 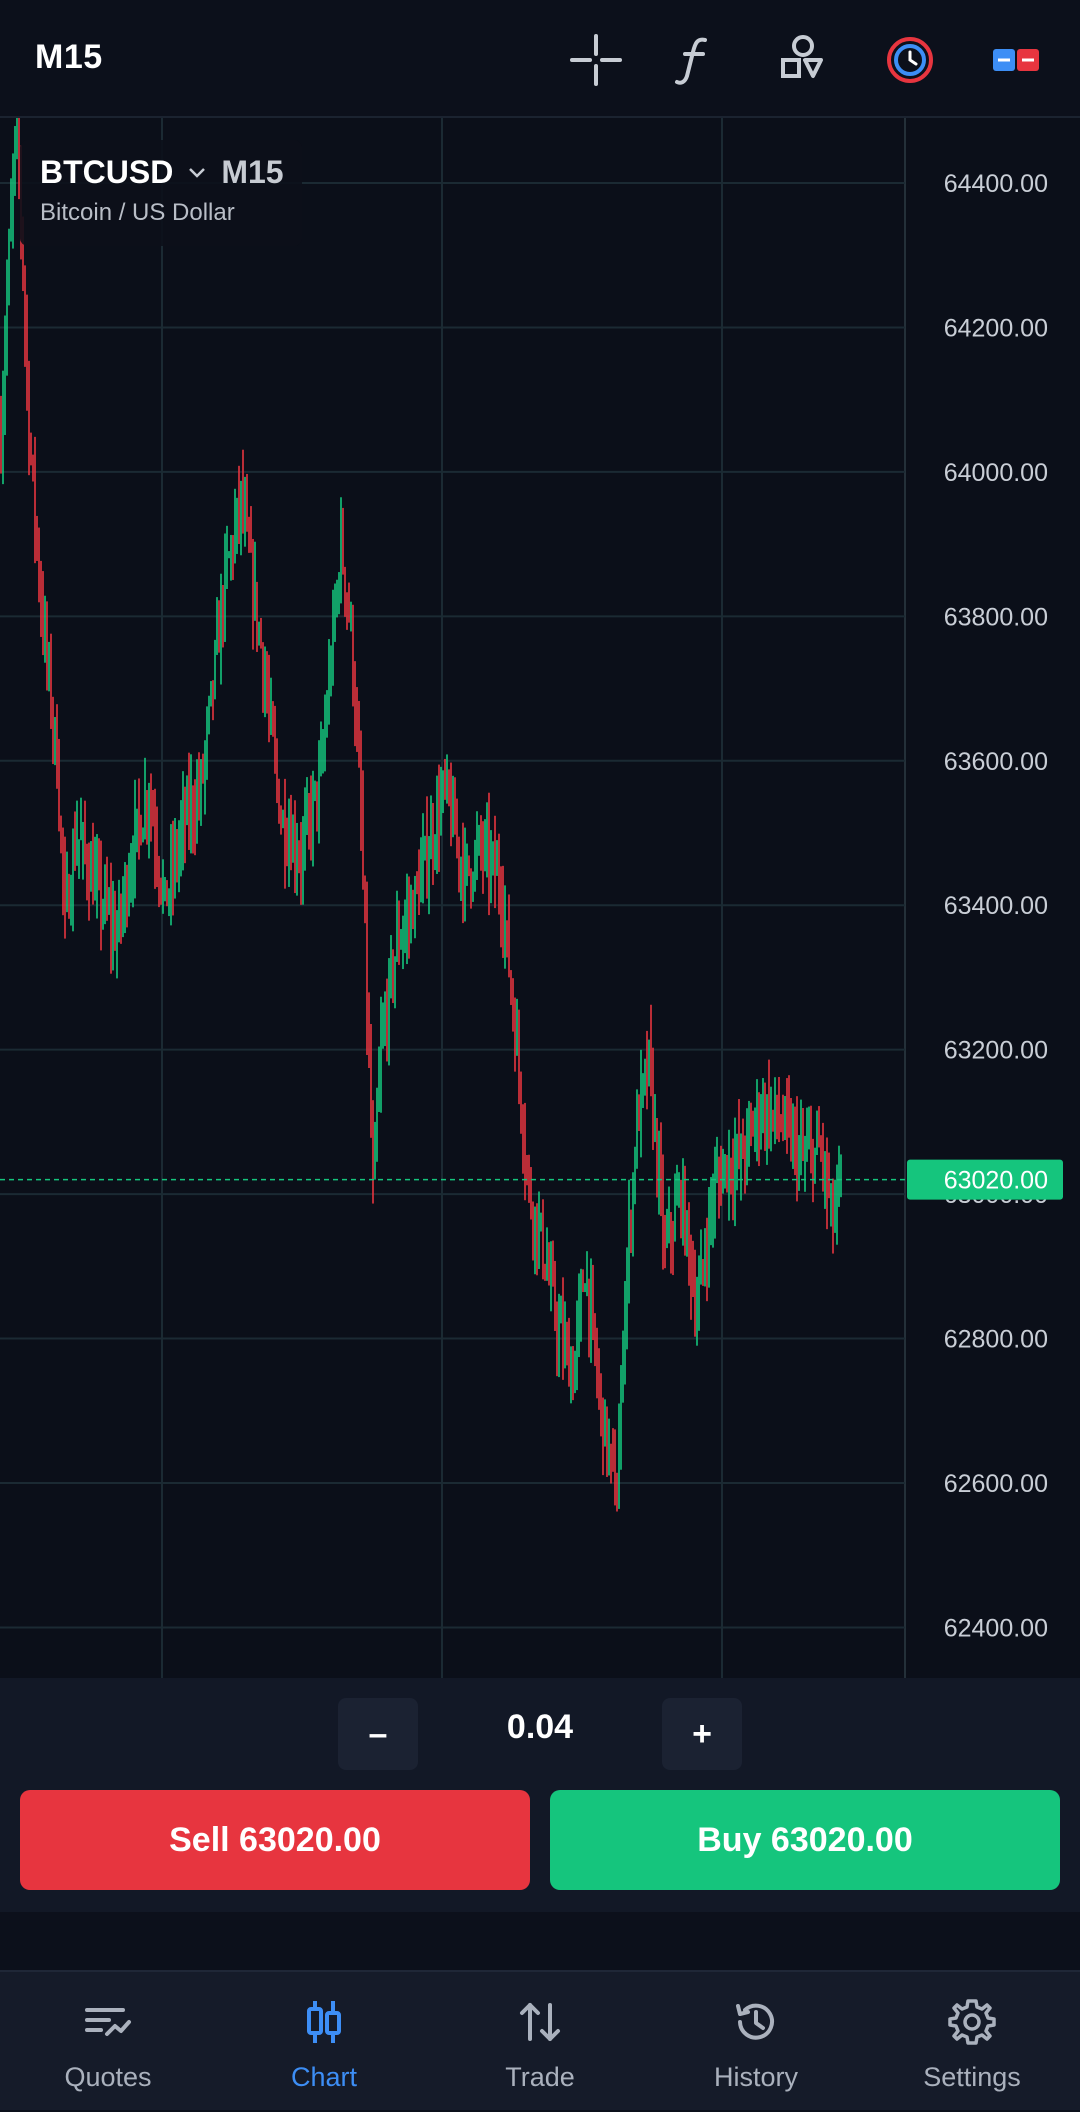 I want to click on nav-item-quotes: Quotes, so click(x=108, y=2042).